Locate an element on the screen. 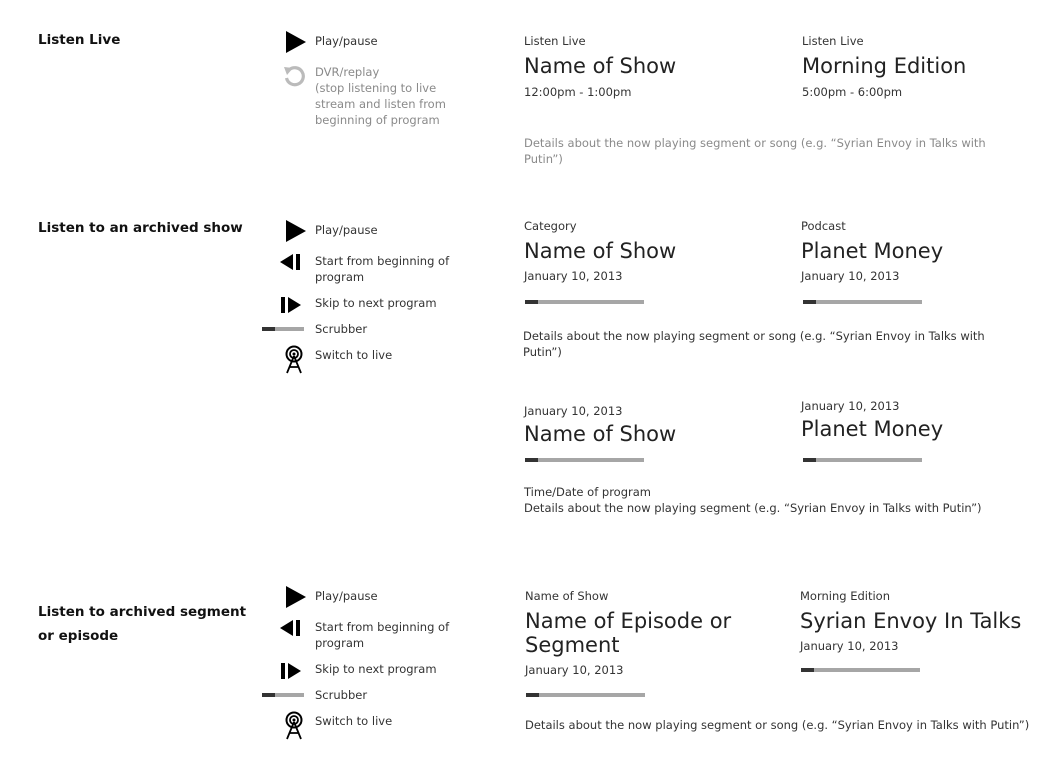  card-label: Podcast is located at coordinates (823, 226).